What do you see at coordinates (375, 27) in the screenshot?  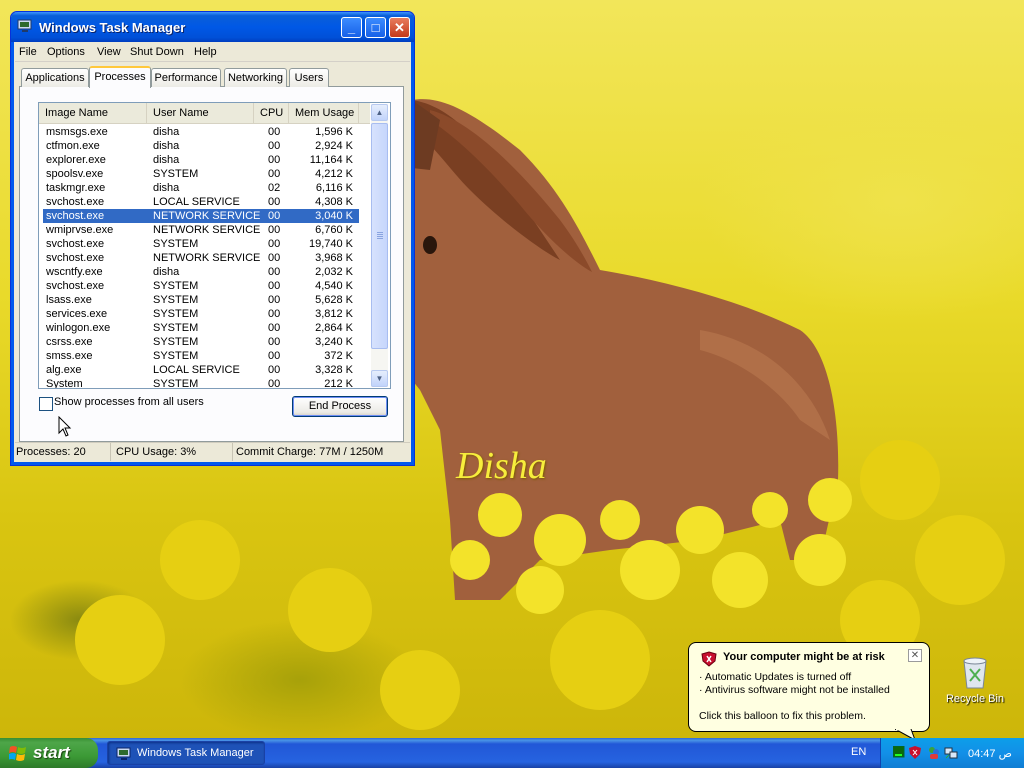 I see `maximize-button: □` at bounding box center [375, 27].